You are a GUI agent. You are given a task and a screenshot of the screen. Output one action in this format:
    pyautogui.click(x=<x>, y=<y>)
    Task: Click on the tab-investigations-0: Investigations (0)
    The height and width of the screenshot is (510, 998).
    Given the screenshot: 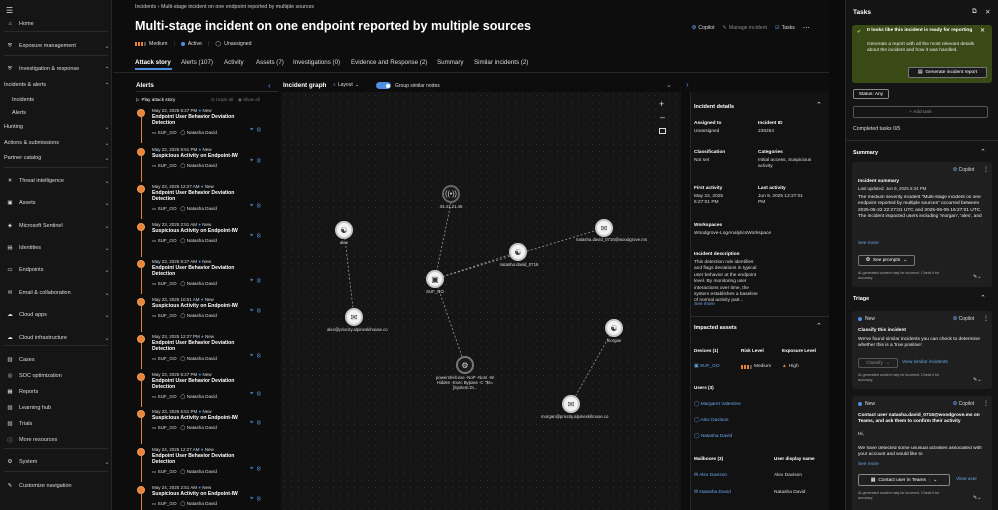 What is the action you would take?
    pyautogui.click(x=316, y=62)
    